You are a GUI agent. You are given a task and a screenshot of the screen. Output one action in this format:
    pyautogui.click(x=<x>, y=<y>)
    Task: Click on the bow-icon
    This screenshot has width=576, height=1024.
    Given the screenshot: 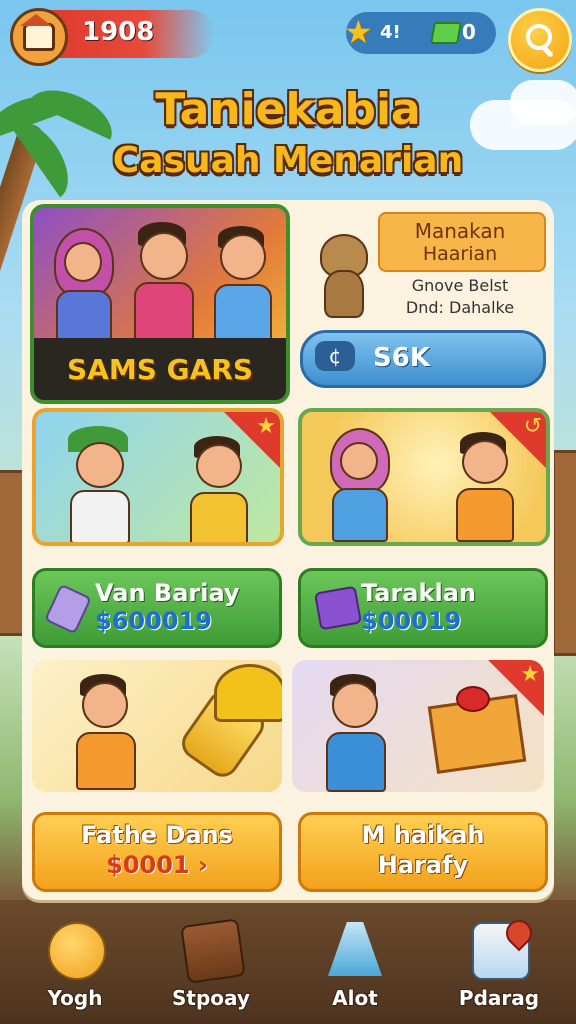 What is the action you would take?
    pyautogui.click(x=473, y=699)
    